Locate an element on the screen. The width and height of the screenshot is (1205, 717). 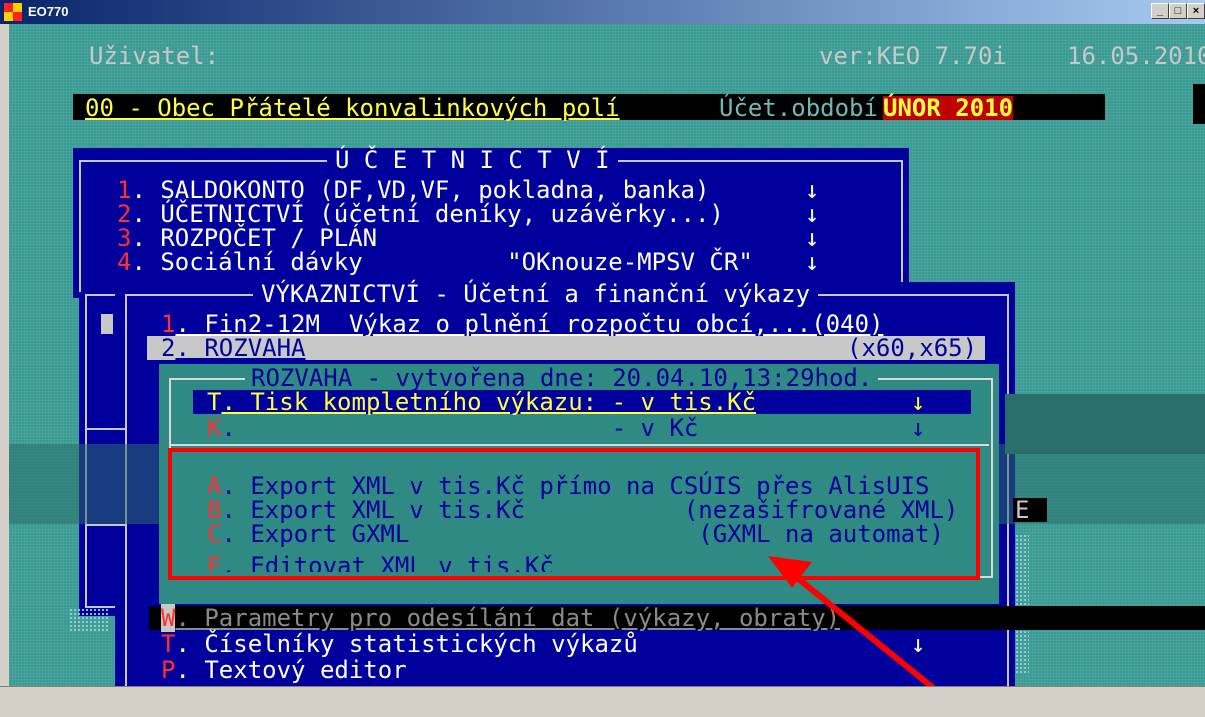
arrow-annotation is located at coordinates (869, 636).